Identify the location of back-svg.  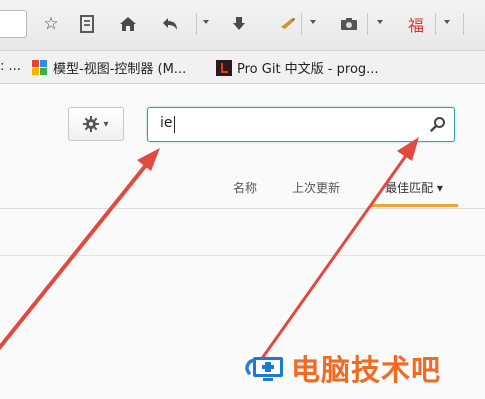
(170, 24).